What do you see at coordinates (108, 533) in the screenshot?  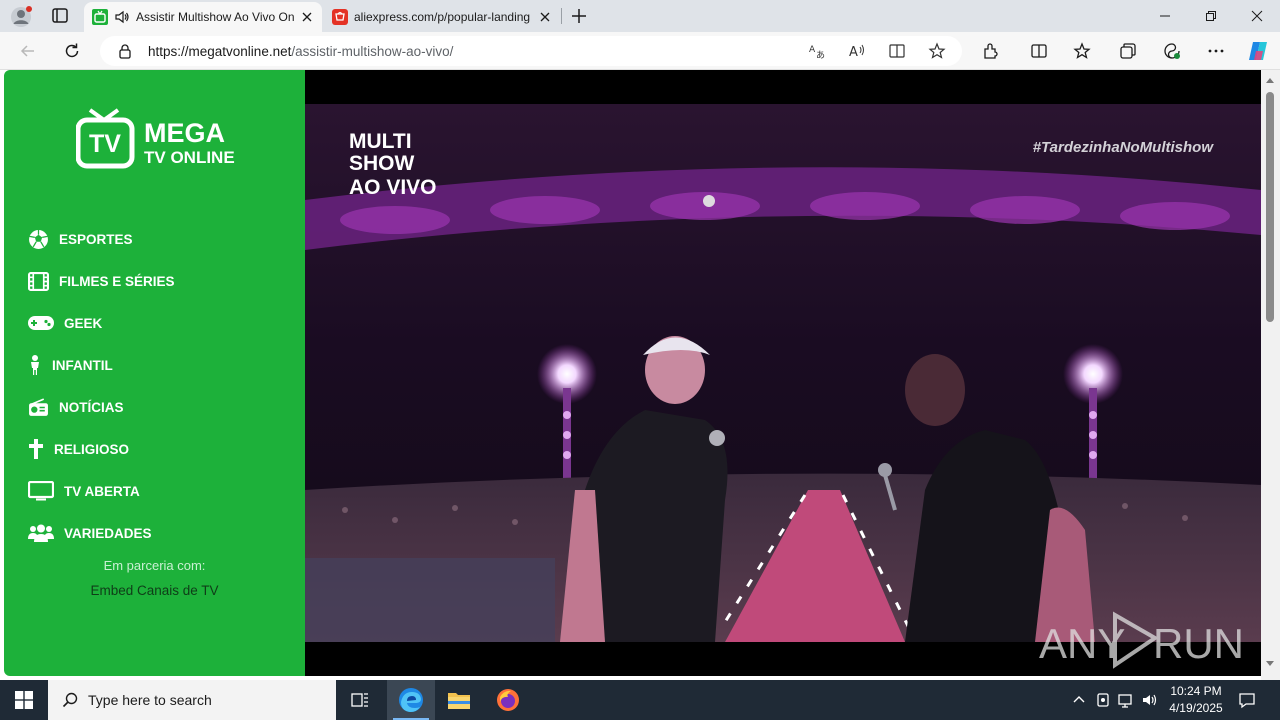 I see `menu-label: VARIEDADES` at bounding box center [108, 533].